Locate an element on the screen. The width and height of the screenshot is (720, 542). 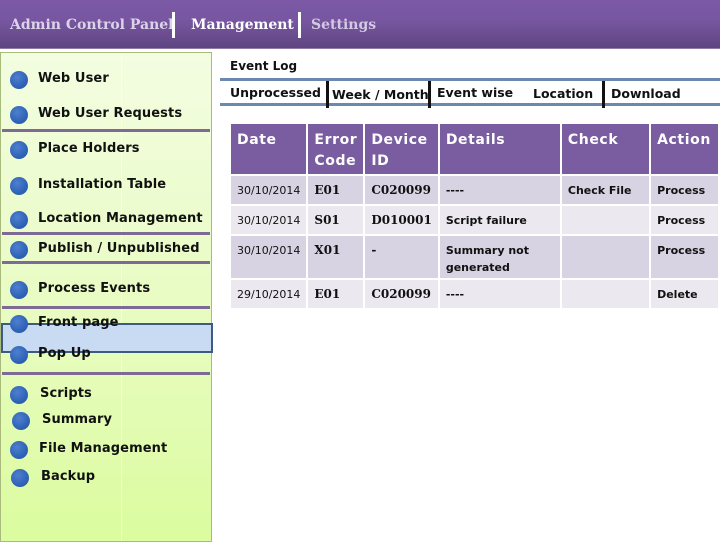
sidebar-item-label: Place Holders is located at coordinates (89, 148).